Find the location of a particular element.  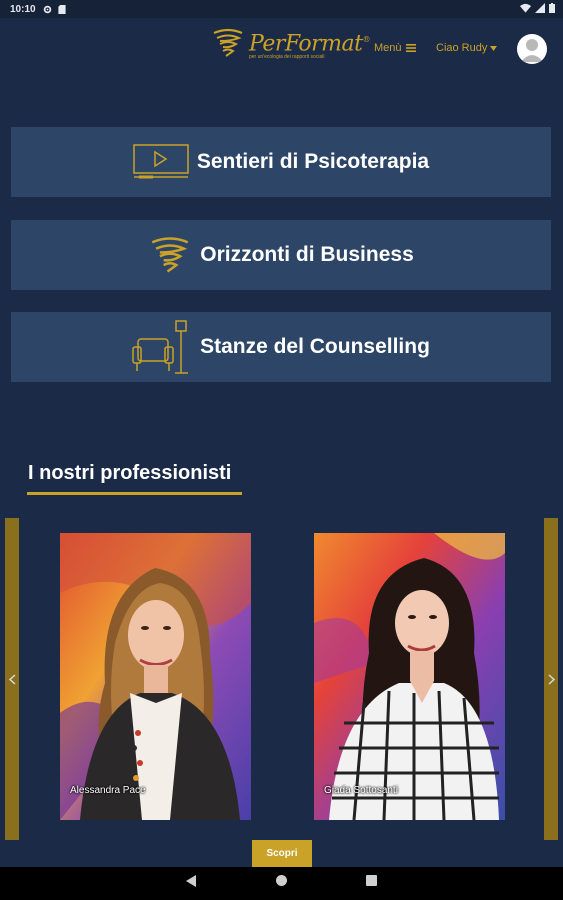

category-stanze-counselling: Stanze del Counselling is located at coordinates (281, 347).